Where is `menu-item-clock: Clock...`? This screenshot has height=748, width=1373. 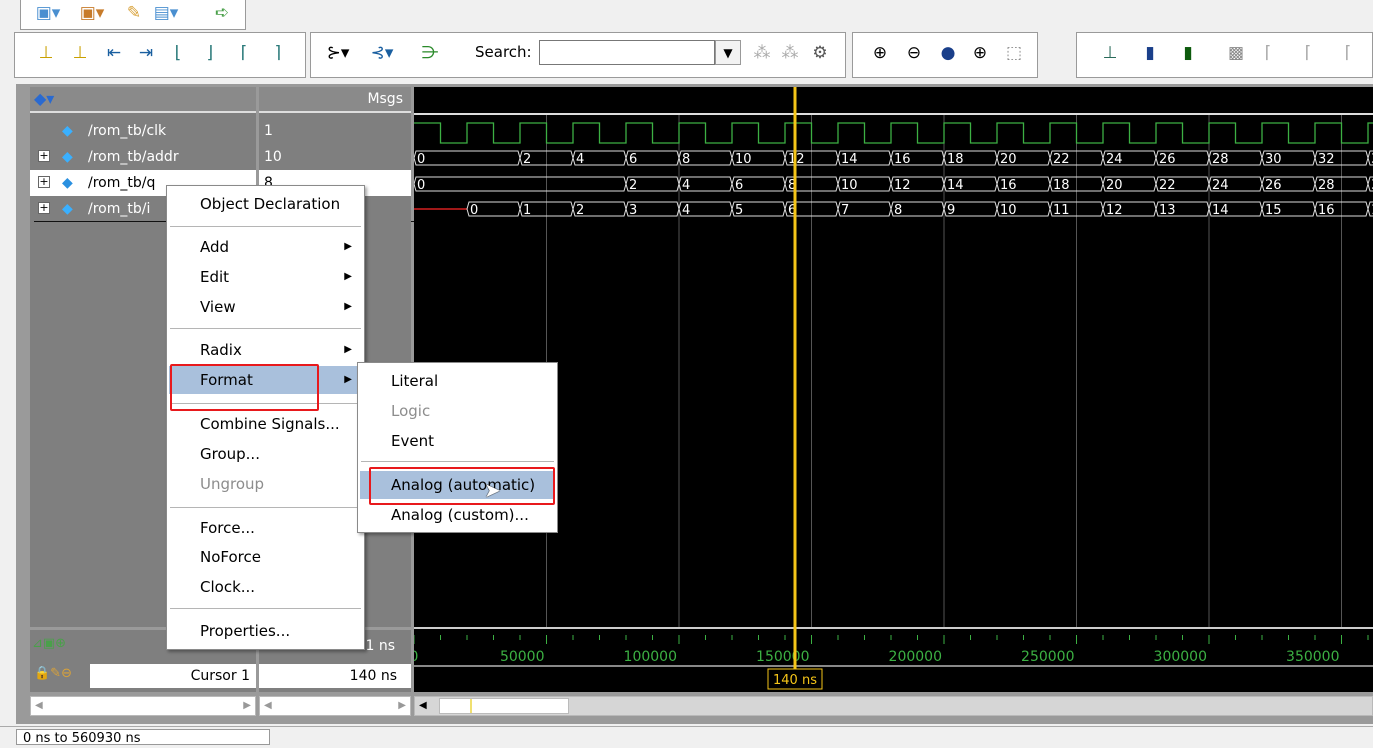 menu-item-clock: Clock... is located at coordinates (265, 587).